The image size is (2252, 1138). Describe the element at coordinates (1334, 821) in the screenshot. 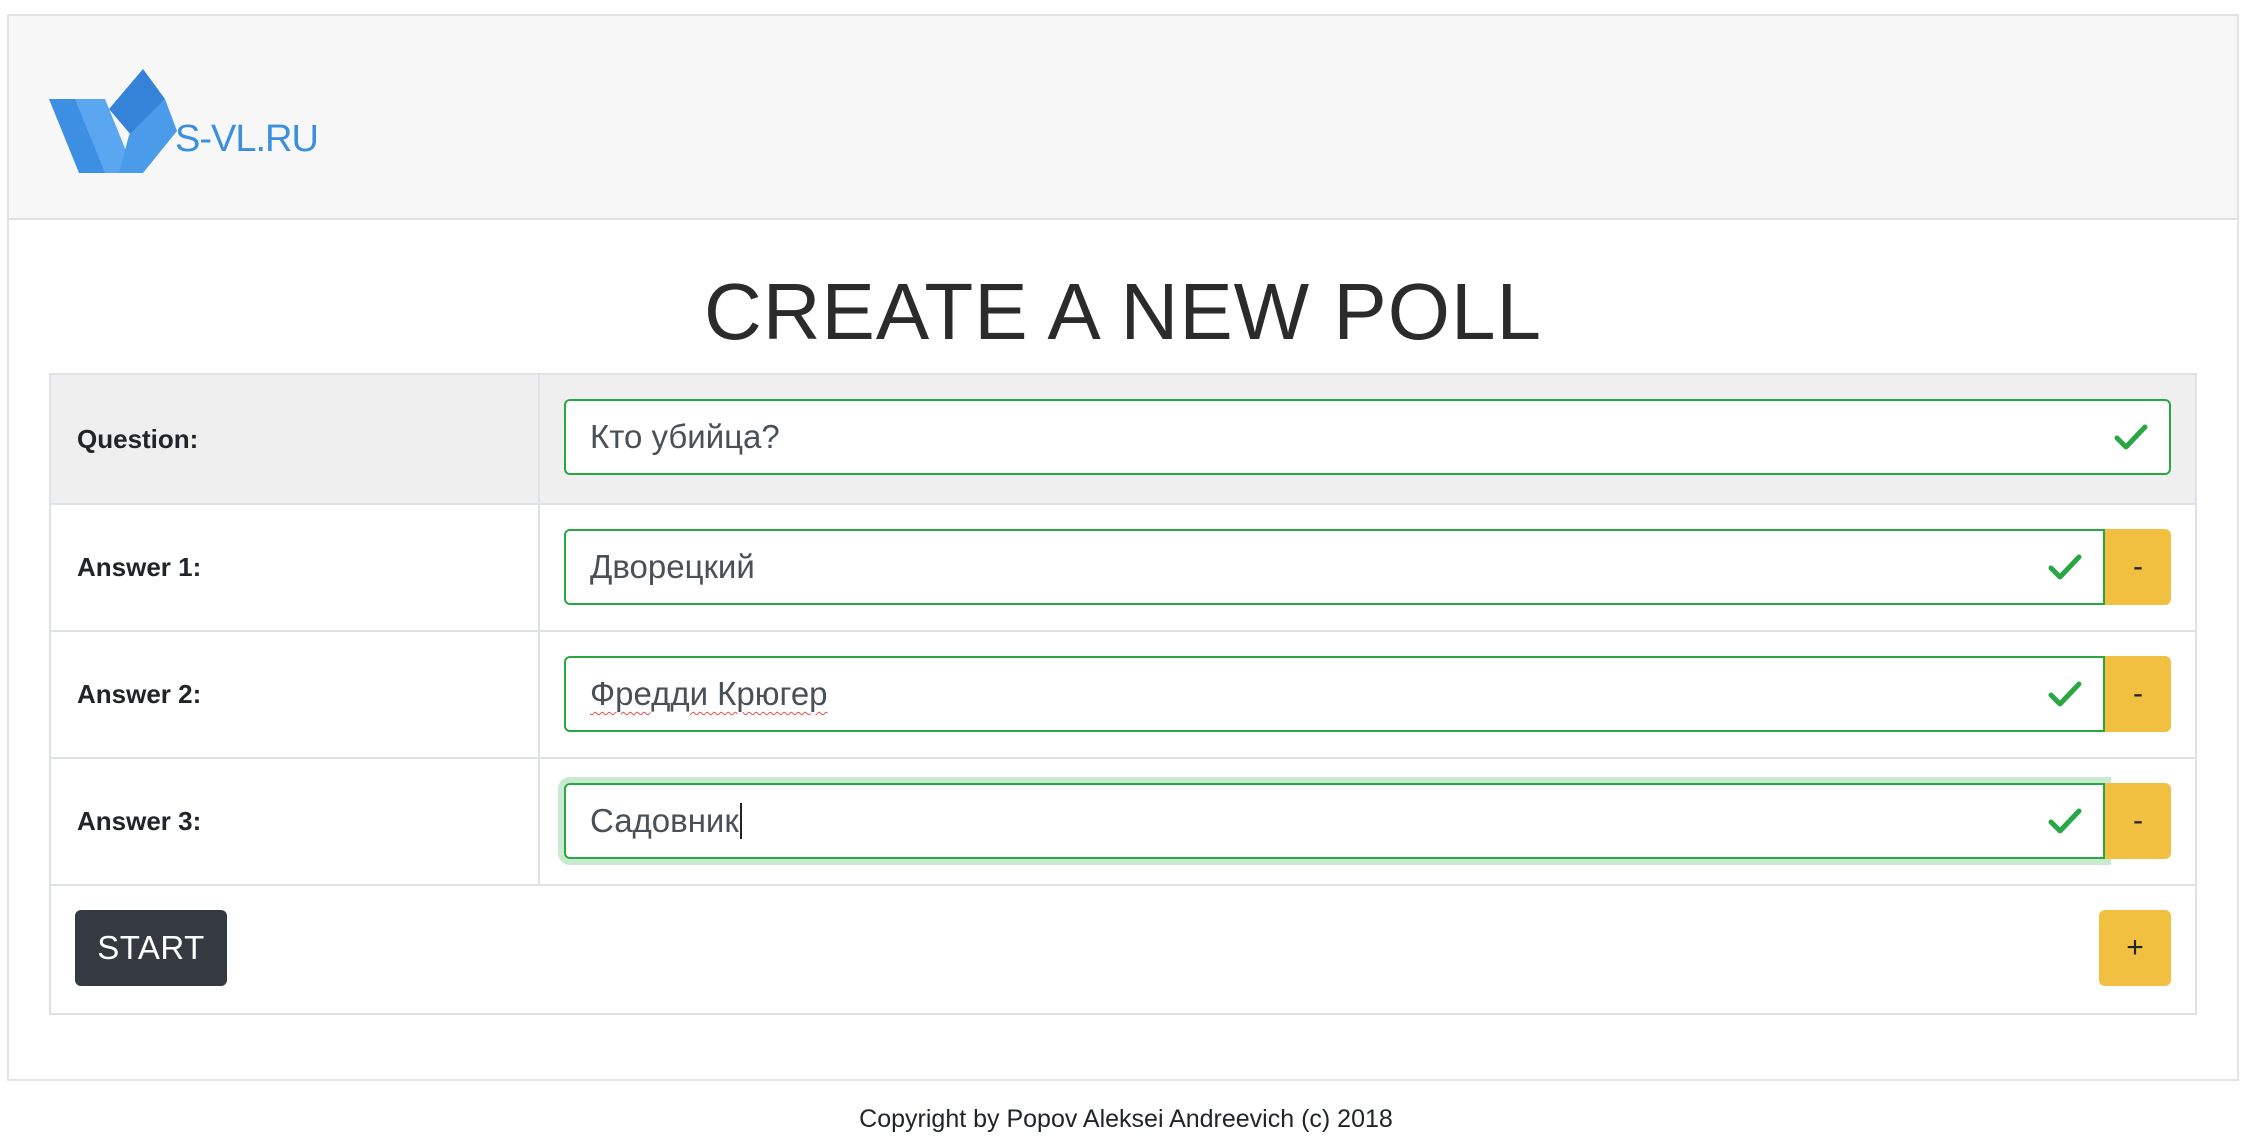

I see `answer-3-input: Садовник` at that location.